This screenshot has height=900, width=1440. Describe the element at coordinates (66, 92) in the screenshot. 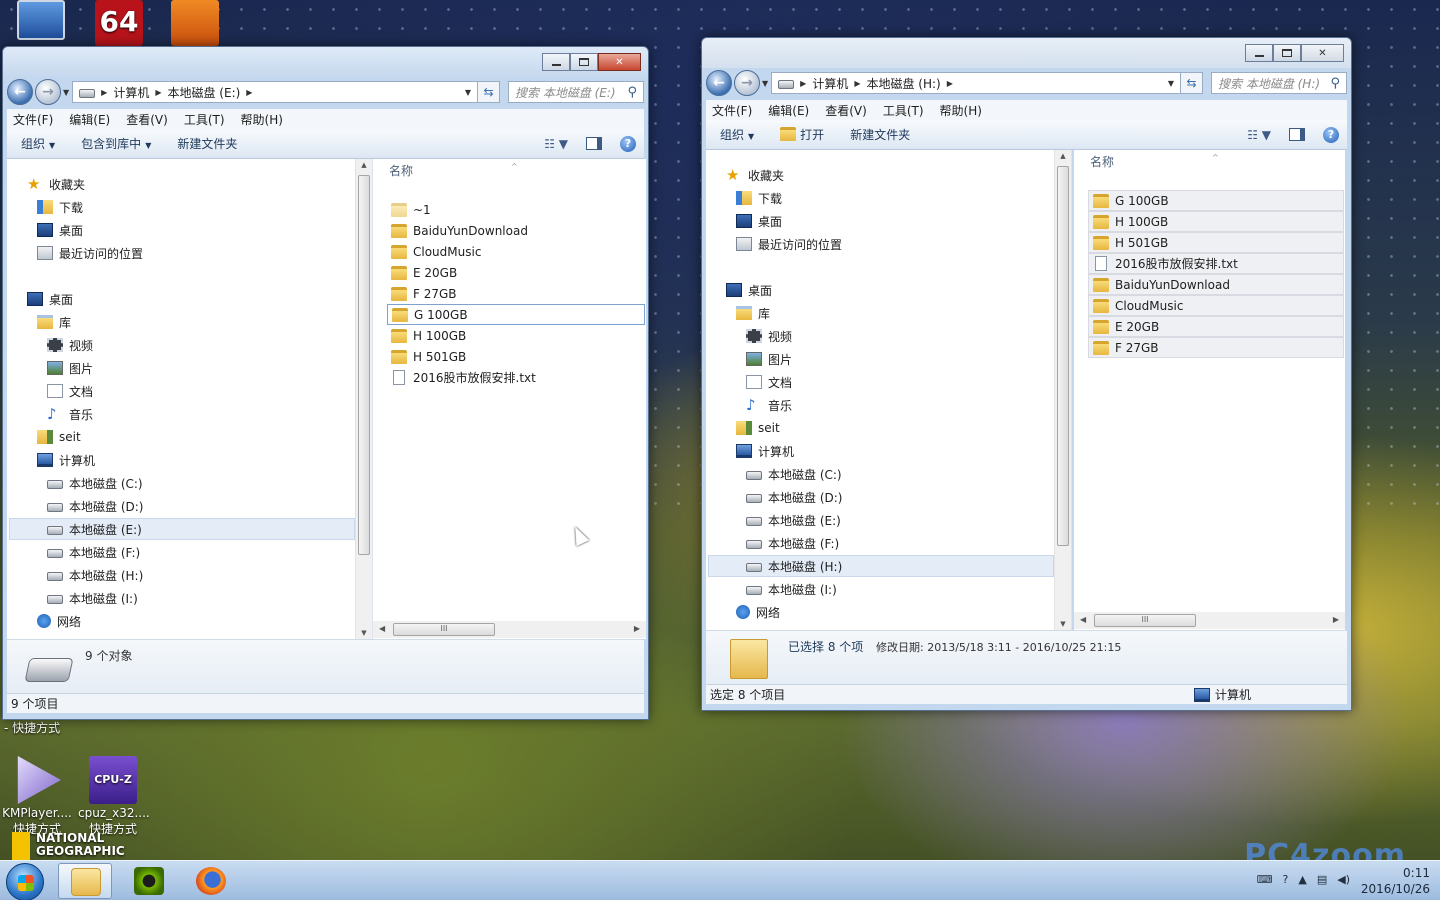

I see `recent-pages-dropdown: ▼` at that location.